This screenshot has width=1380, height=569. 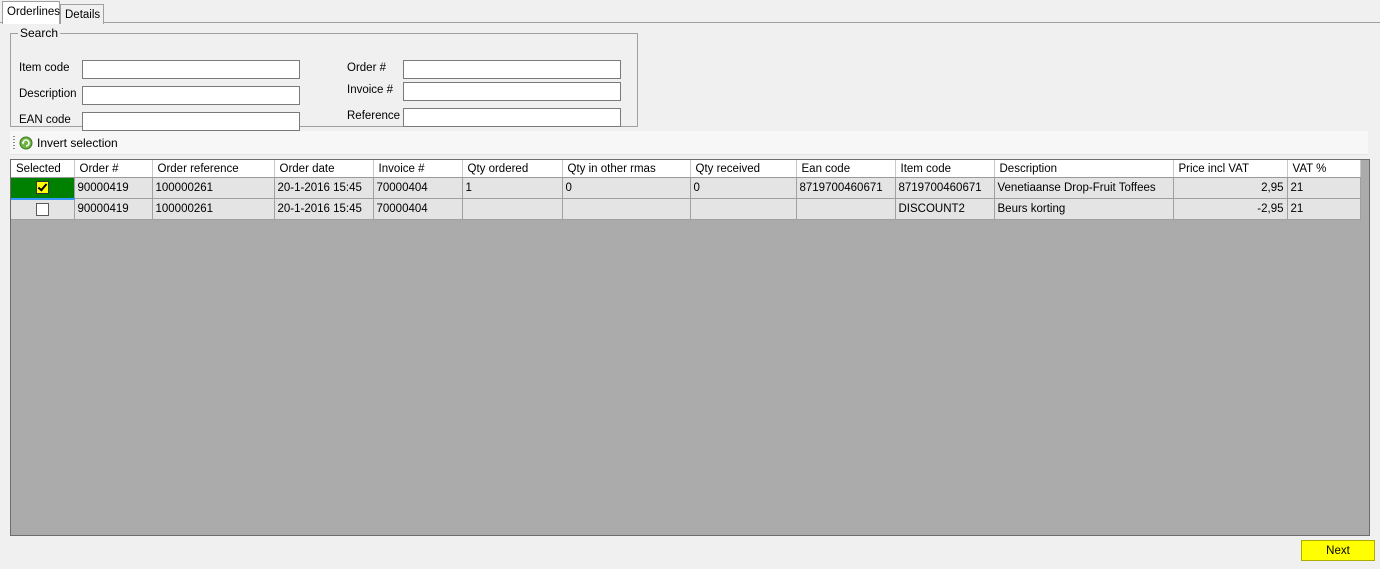 What do you see at coordinates (77, 143) in the screenshot?
I see `invert-selection-label: Invert selection` at bounding box center [77, 143].